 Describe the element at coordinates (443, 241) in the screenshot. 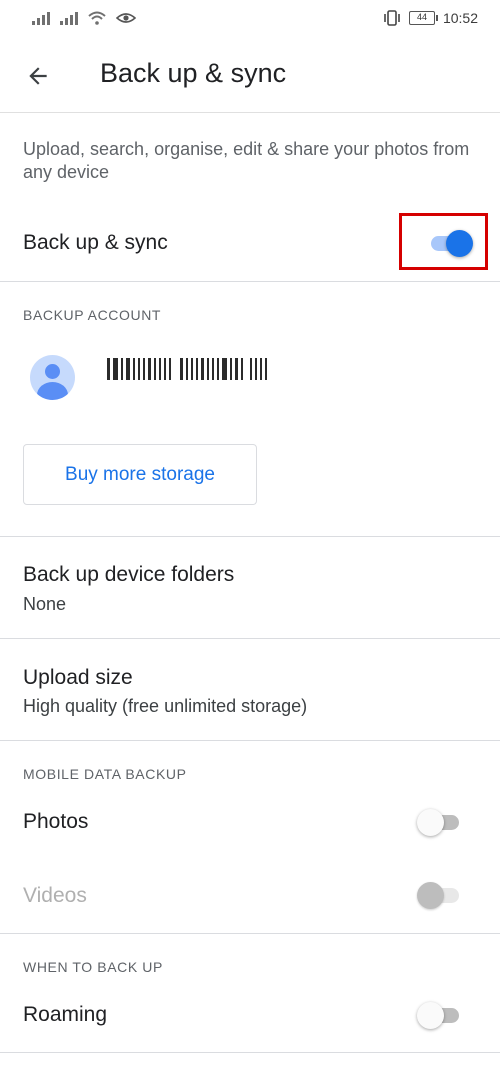

I see `highlight-annotation` at that location.